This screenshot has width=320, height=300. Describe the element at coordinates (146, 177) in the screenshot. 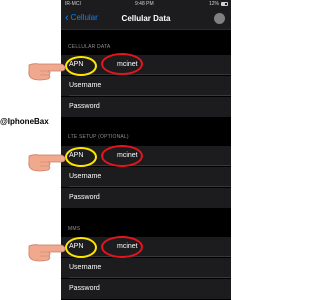

I see `username-field-lte: Username` at that location.